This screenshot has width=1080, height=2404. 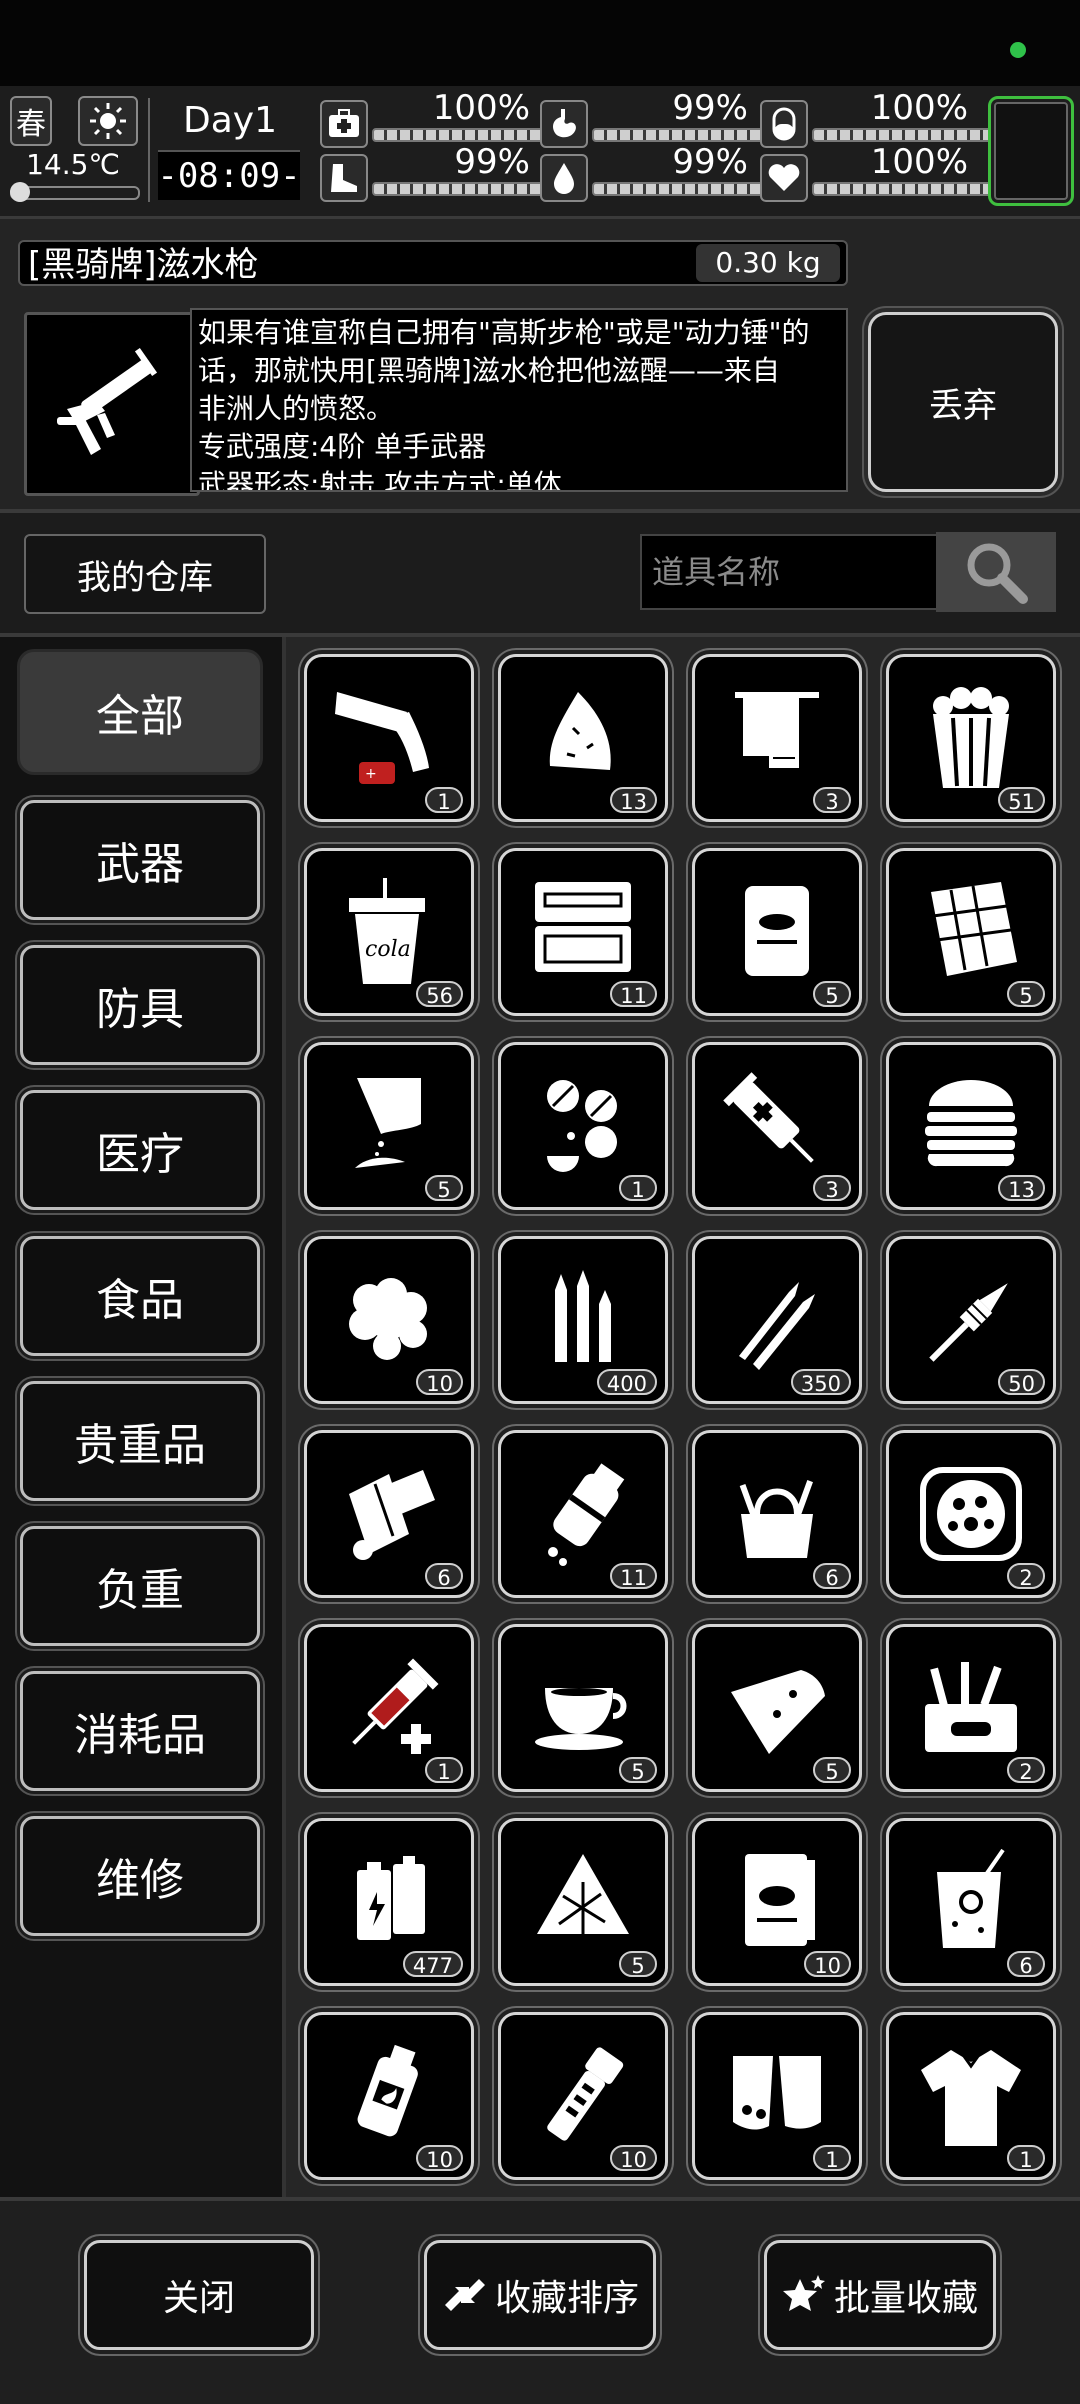 What do you see at coordinates (919, 108) in the screenshot?
I see `stamina-value: 100%` at bounding box center [919, 108].